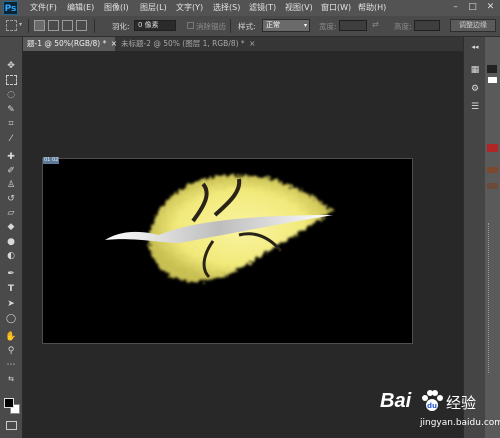  I want to click on feather-label: 羽化:, so click(121, 26).